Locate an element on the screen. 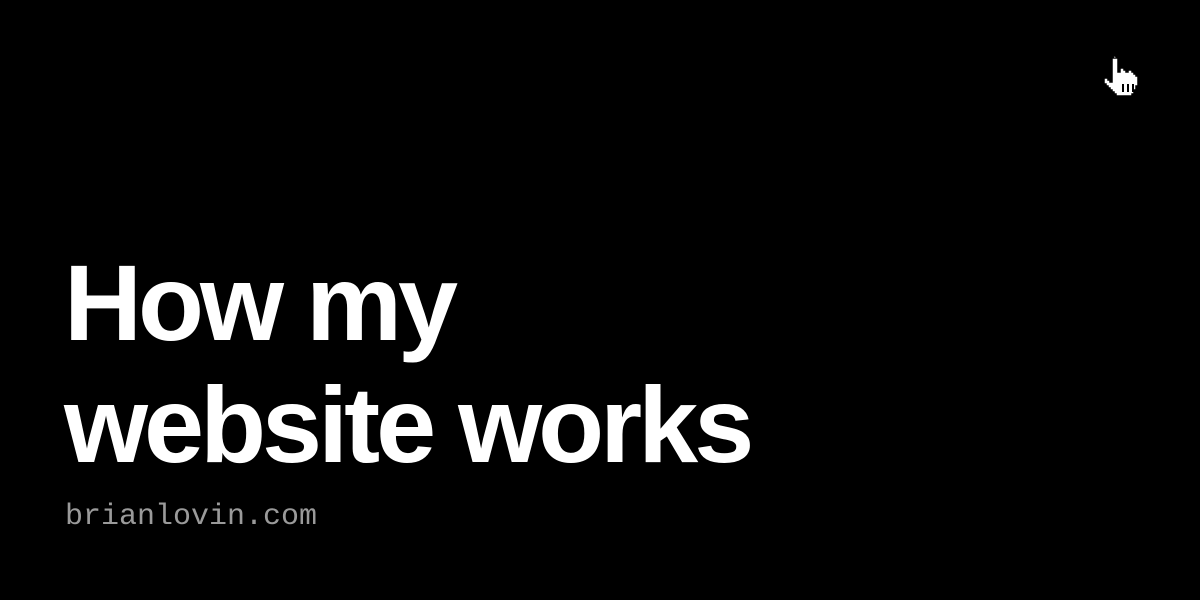 This screenshot has height=600, width=1200. site-domain: brianlovin.com is located at coordinates (191, 517).